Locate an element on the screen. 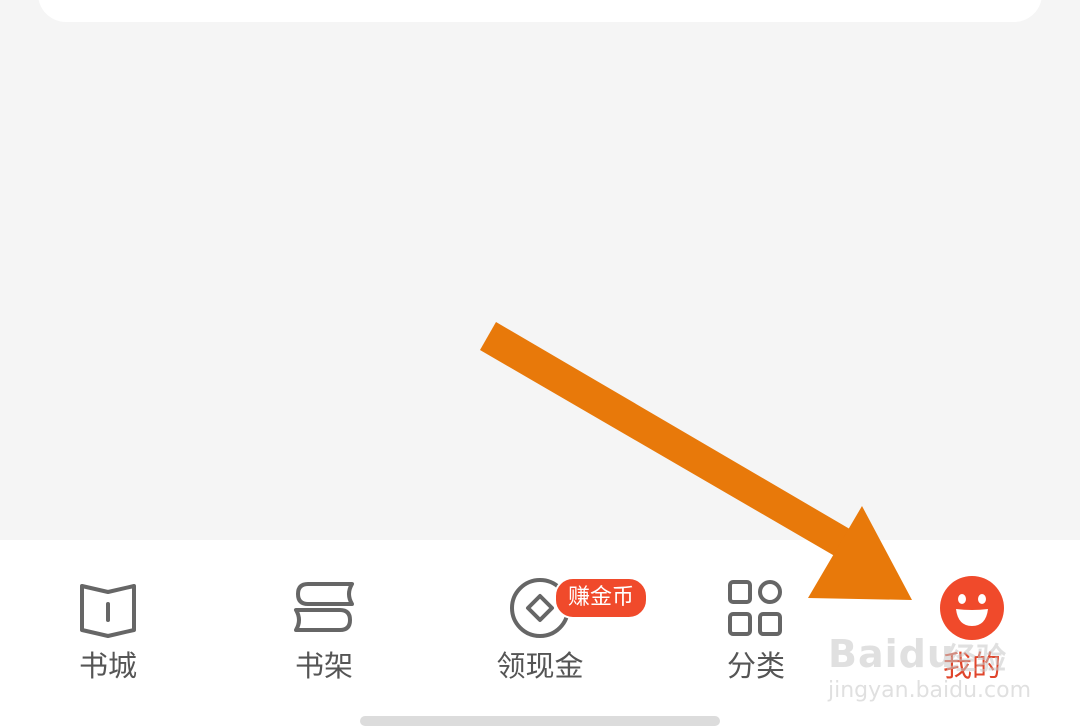 The width and height of the screenshot is (1080, 726). nav-item-bookstore: 书城 is located at coordinates (108, 625).